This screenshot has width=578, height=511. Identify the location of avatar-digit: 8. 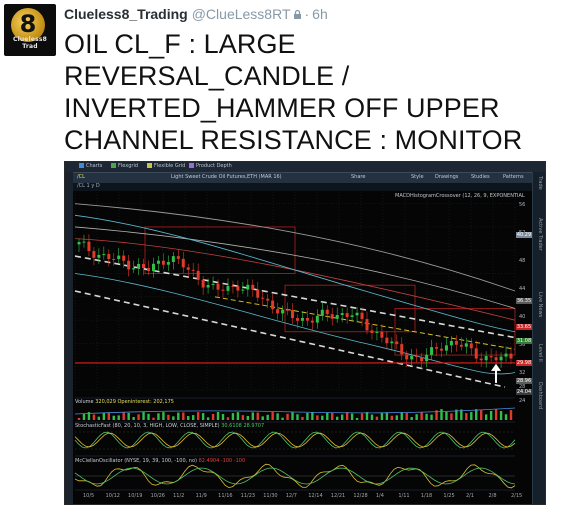
(28, 24).